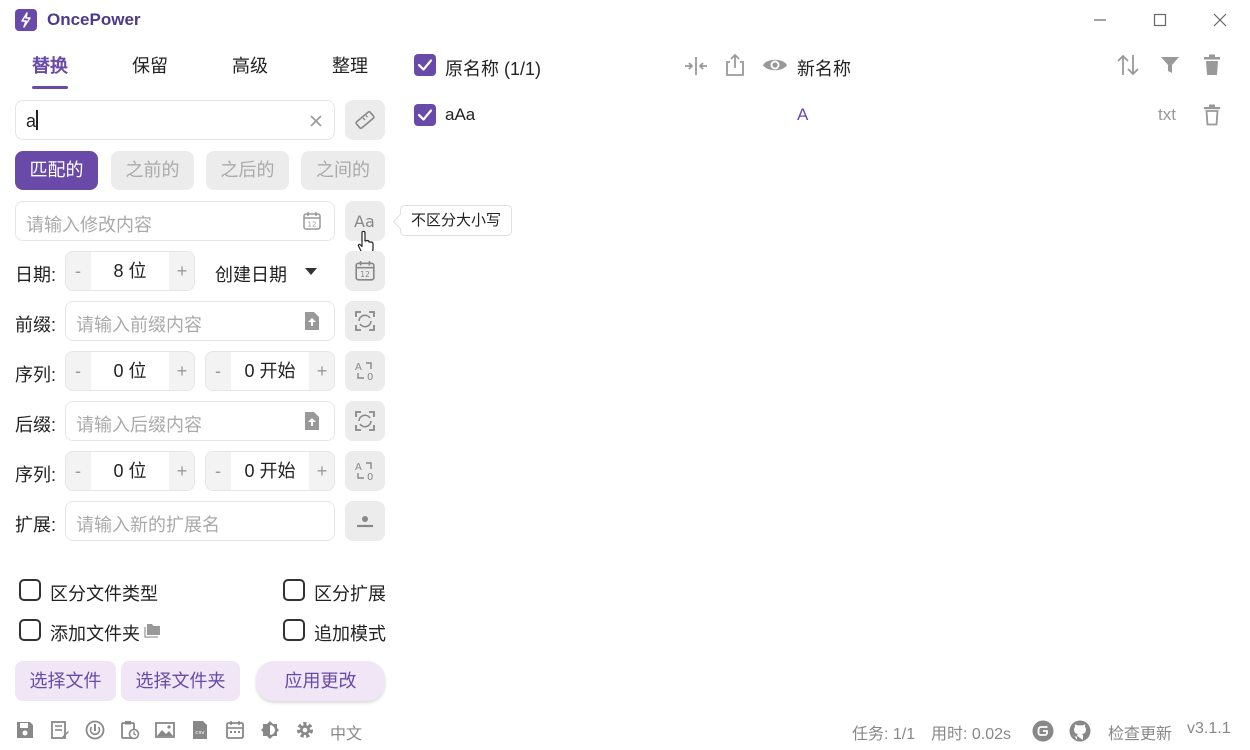 Image resolution: width=1250 pixels, height=750 pixels. I want to click on suffix-placeholder: 请输入后缀内容, so click(139, 425).